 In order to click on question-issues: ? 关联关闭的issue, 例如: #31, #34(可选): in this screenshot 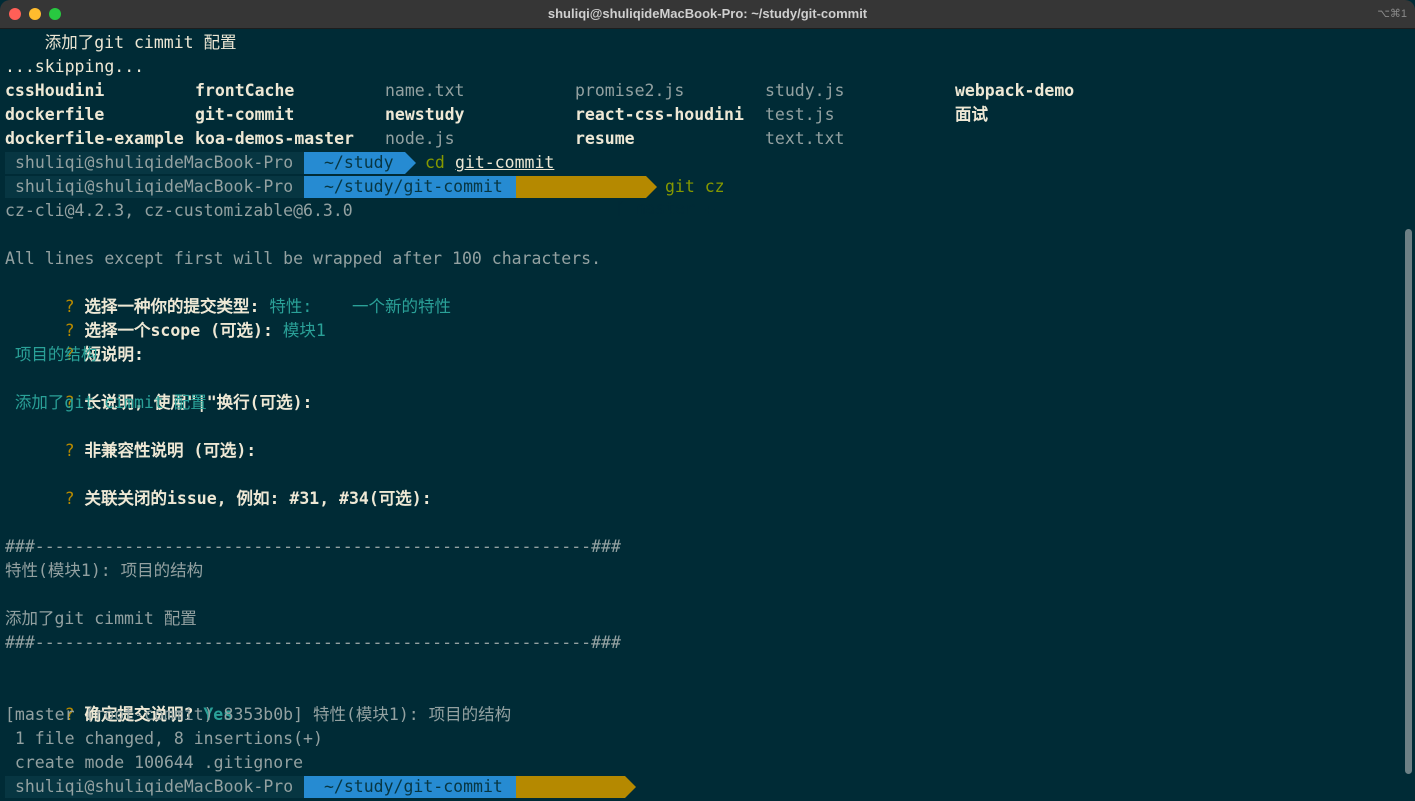, I will do `click(218, 485)`.